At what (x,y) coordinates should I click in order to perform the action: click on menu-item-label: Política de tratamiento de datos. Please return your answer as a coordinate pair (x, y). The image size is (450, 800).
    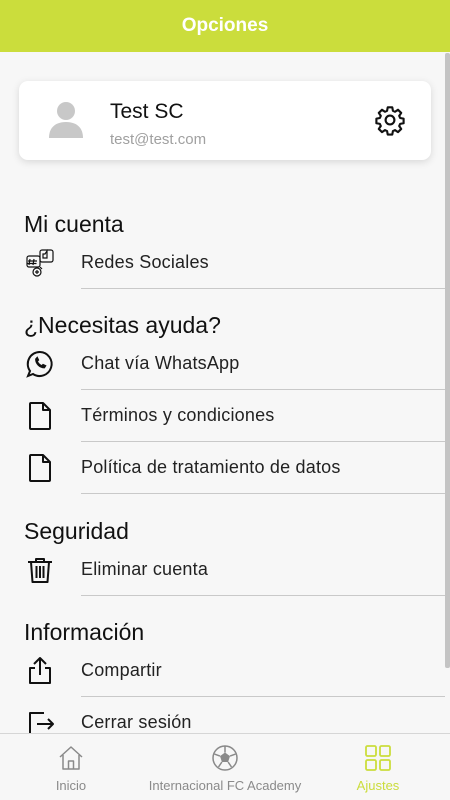
    Looking at the image, I should click on (211, 467).